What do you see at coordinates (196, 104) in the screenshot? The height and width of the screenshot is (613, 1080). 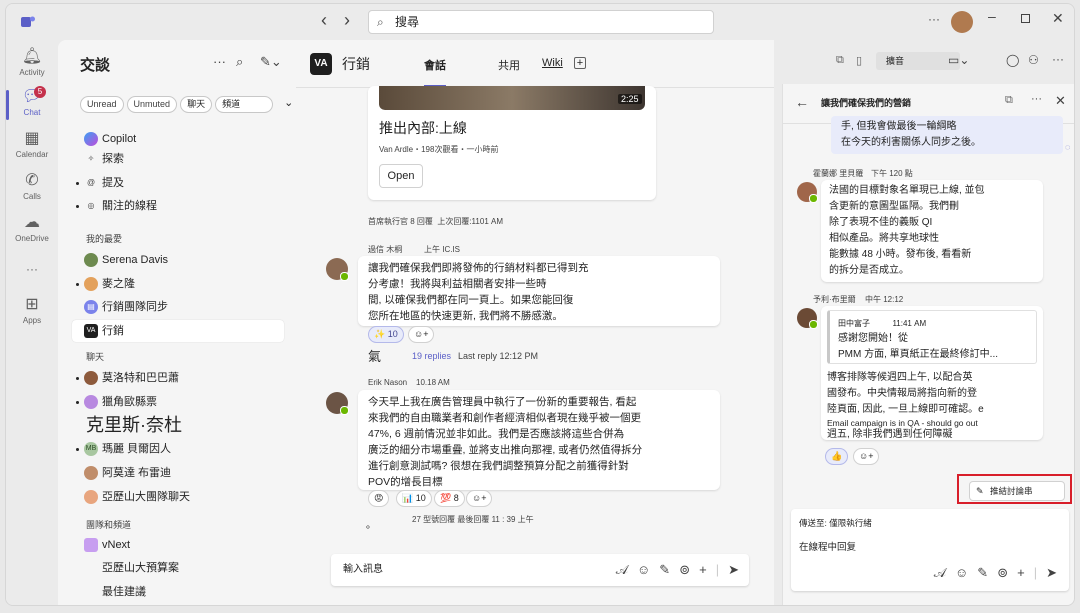 I see `filter-chats: 聊天` at bounding box center [196, 104].